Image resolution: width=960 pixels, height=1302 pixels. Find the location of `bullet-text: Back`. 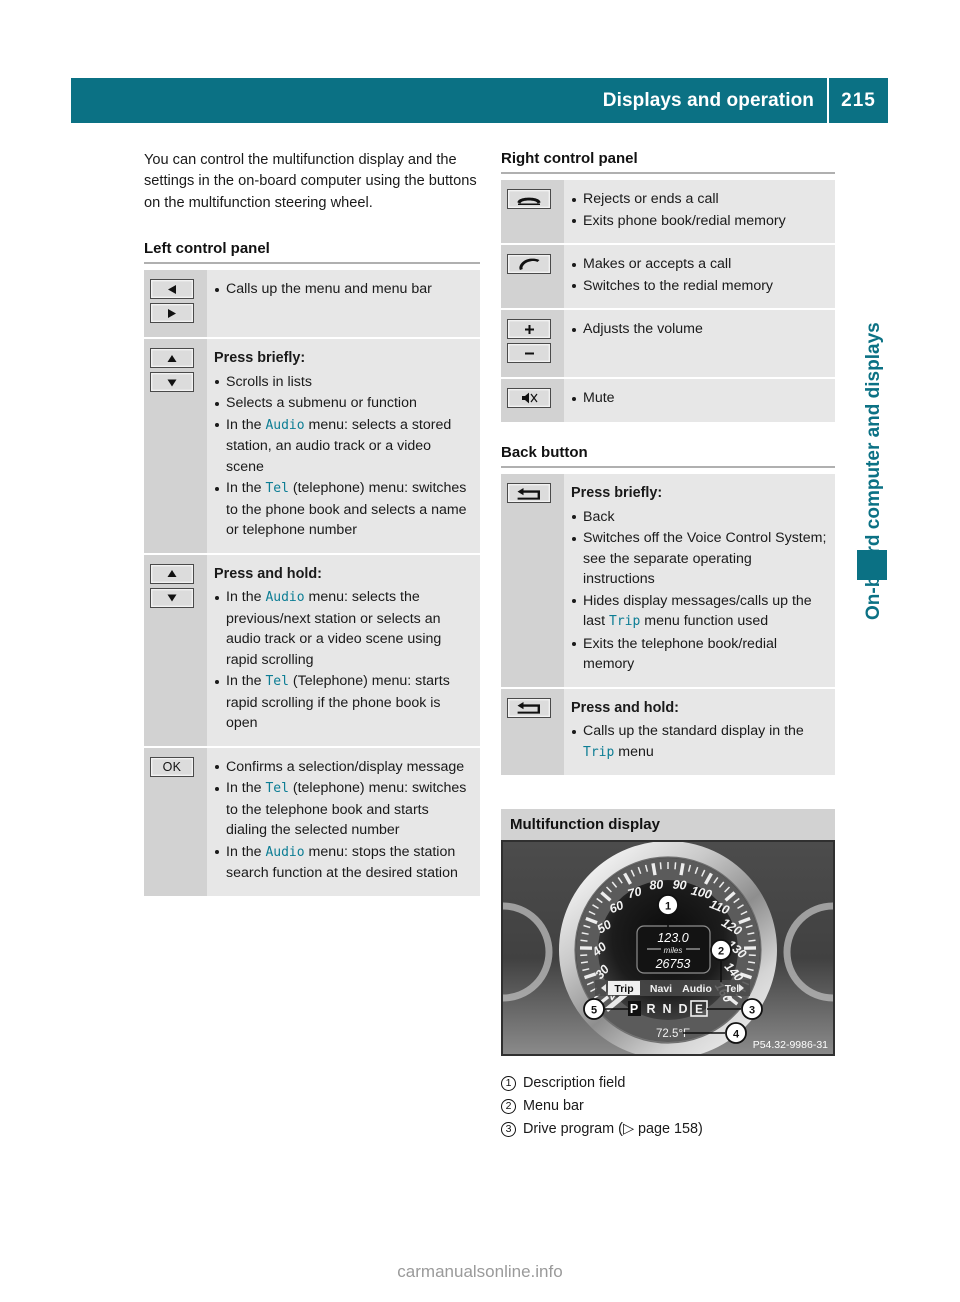

bullet-text: Back is located at coordinates (599, 516).